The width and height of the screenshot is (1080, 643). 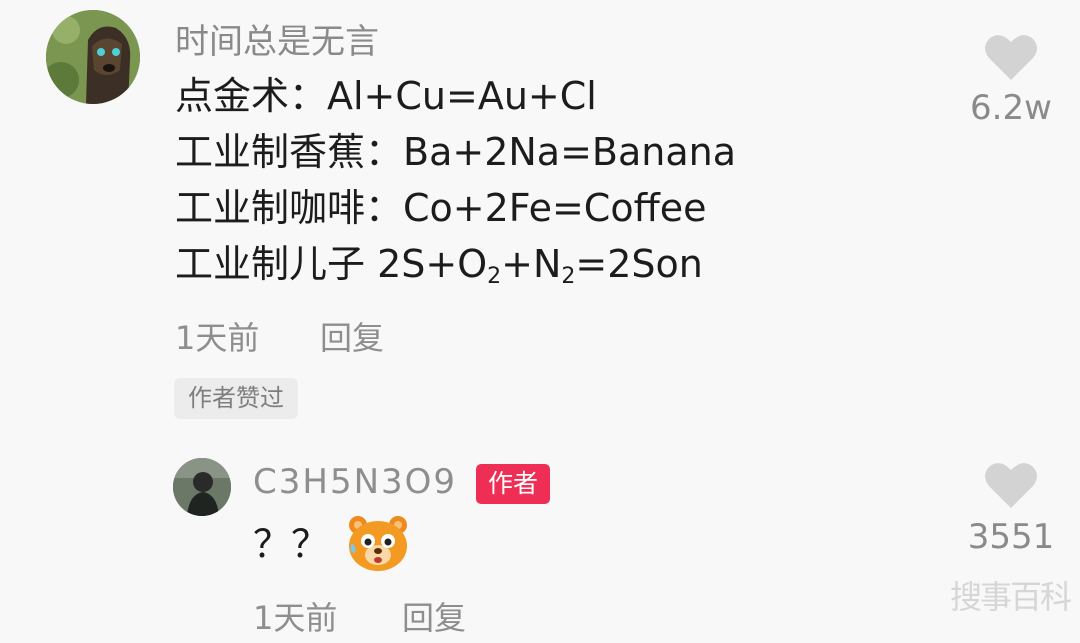 I want to click on commenter-username: 时间总是无言, so click(x=277, y=38).